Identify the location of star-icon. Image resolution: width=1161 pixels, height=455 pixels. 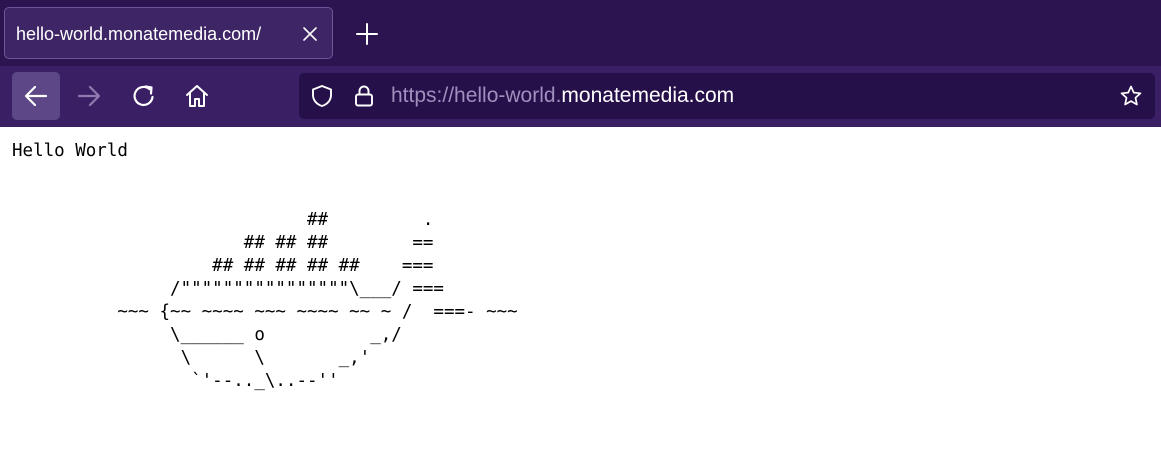
(1131, 96).